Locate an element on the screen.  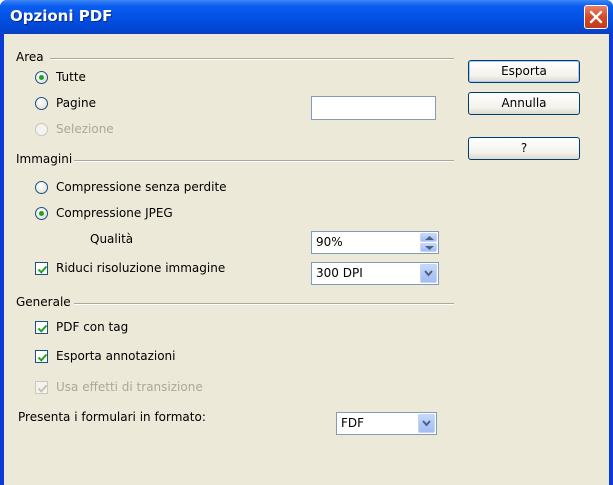
reduce-resolution-checkbox is located at coordinates (41, 268).